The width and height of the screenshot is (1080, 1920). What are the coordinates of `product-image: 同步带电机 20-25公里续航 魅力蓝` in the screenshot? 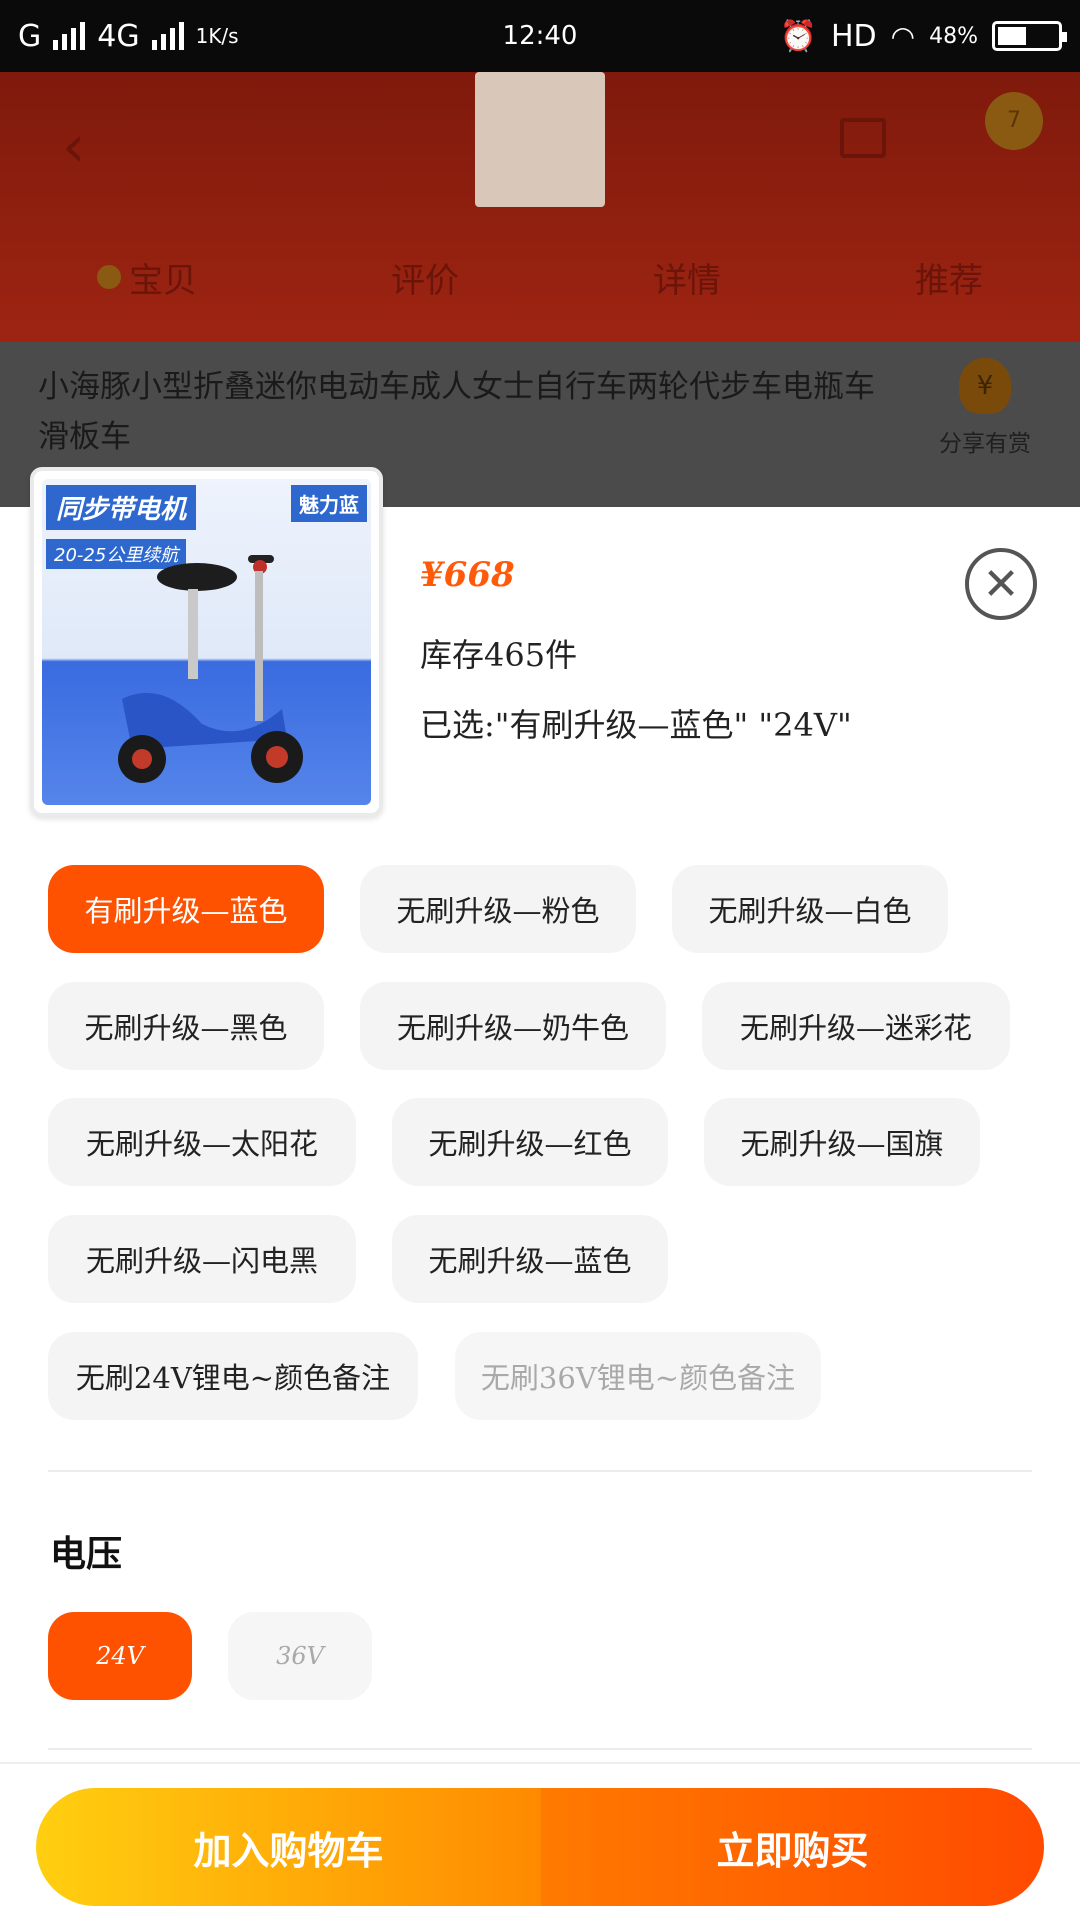 It's located at (206, 642).